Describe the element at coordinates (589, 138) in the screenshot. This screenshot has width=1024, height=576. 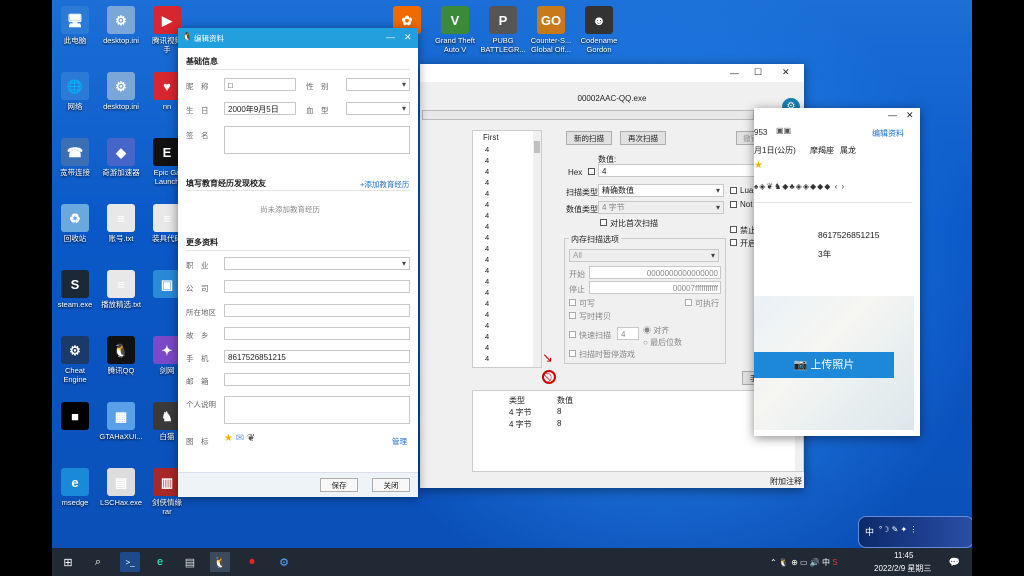
I see `new-scan-button: 新的扫描` at that location.